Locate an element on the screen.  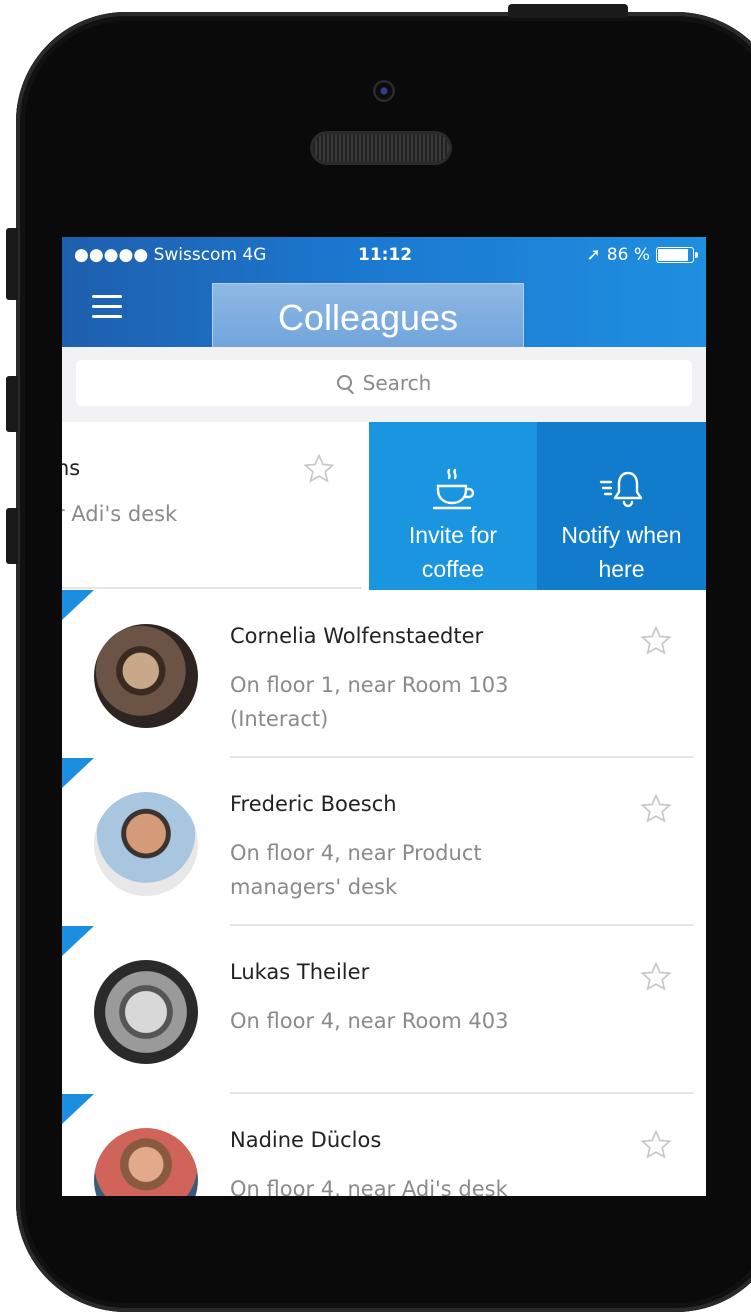
coffee-cup-icon is located at coordinates (453, 484).